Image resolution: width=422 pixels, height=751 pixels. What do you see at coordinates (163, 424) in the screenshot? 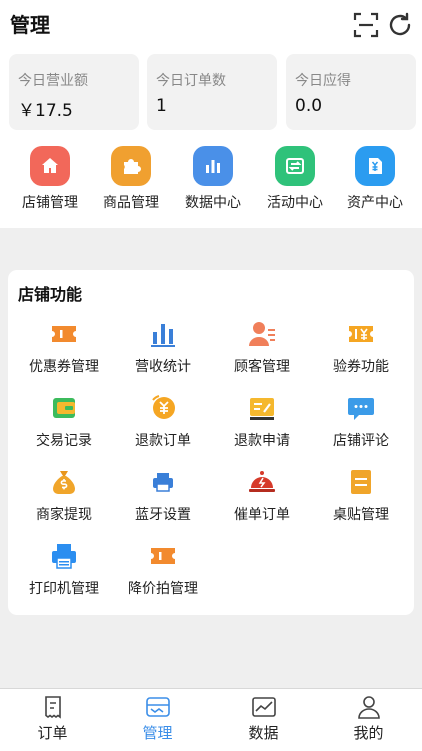
I see `func-refund-orders: 退款订单` at bounding box center [163, 424].